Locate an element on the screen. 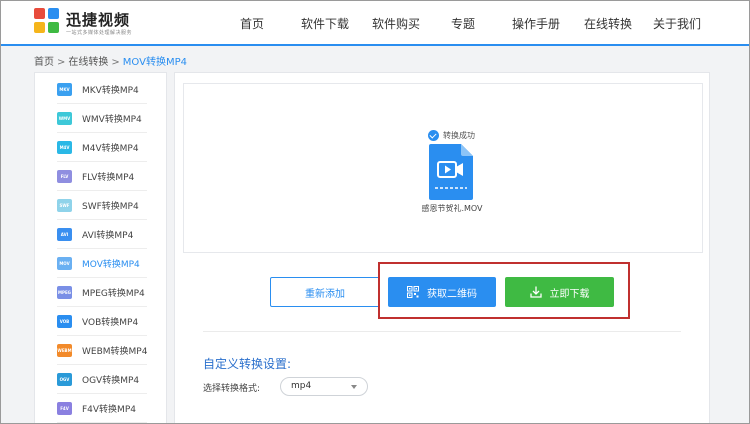 The width and height of the screenshot is (750, 424). sidebar-item-label: M4V转换MP4 is located at coordinates (110, 148).